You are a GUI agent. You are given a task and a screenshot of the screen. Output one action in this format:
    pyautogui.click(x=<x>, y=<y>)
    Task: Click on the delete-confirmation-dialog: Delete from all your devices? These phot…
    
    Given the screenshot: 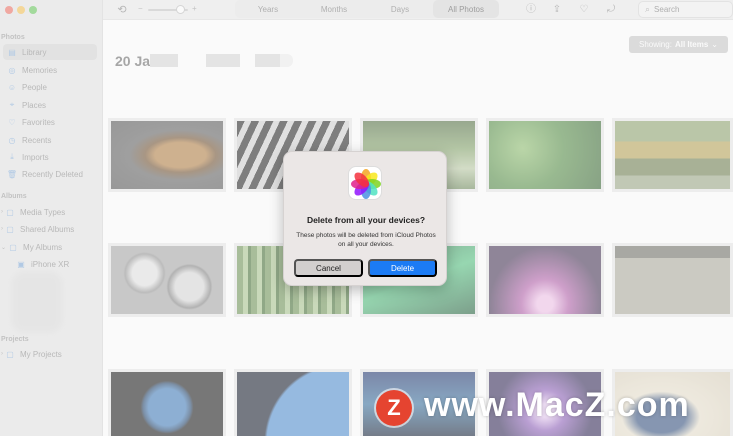 What is the action you would take?
    pyautogui.click(x=365, y=218)
    